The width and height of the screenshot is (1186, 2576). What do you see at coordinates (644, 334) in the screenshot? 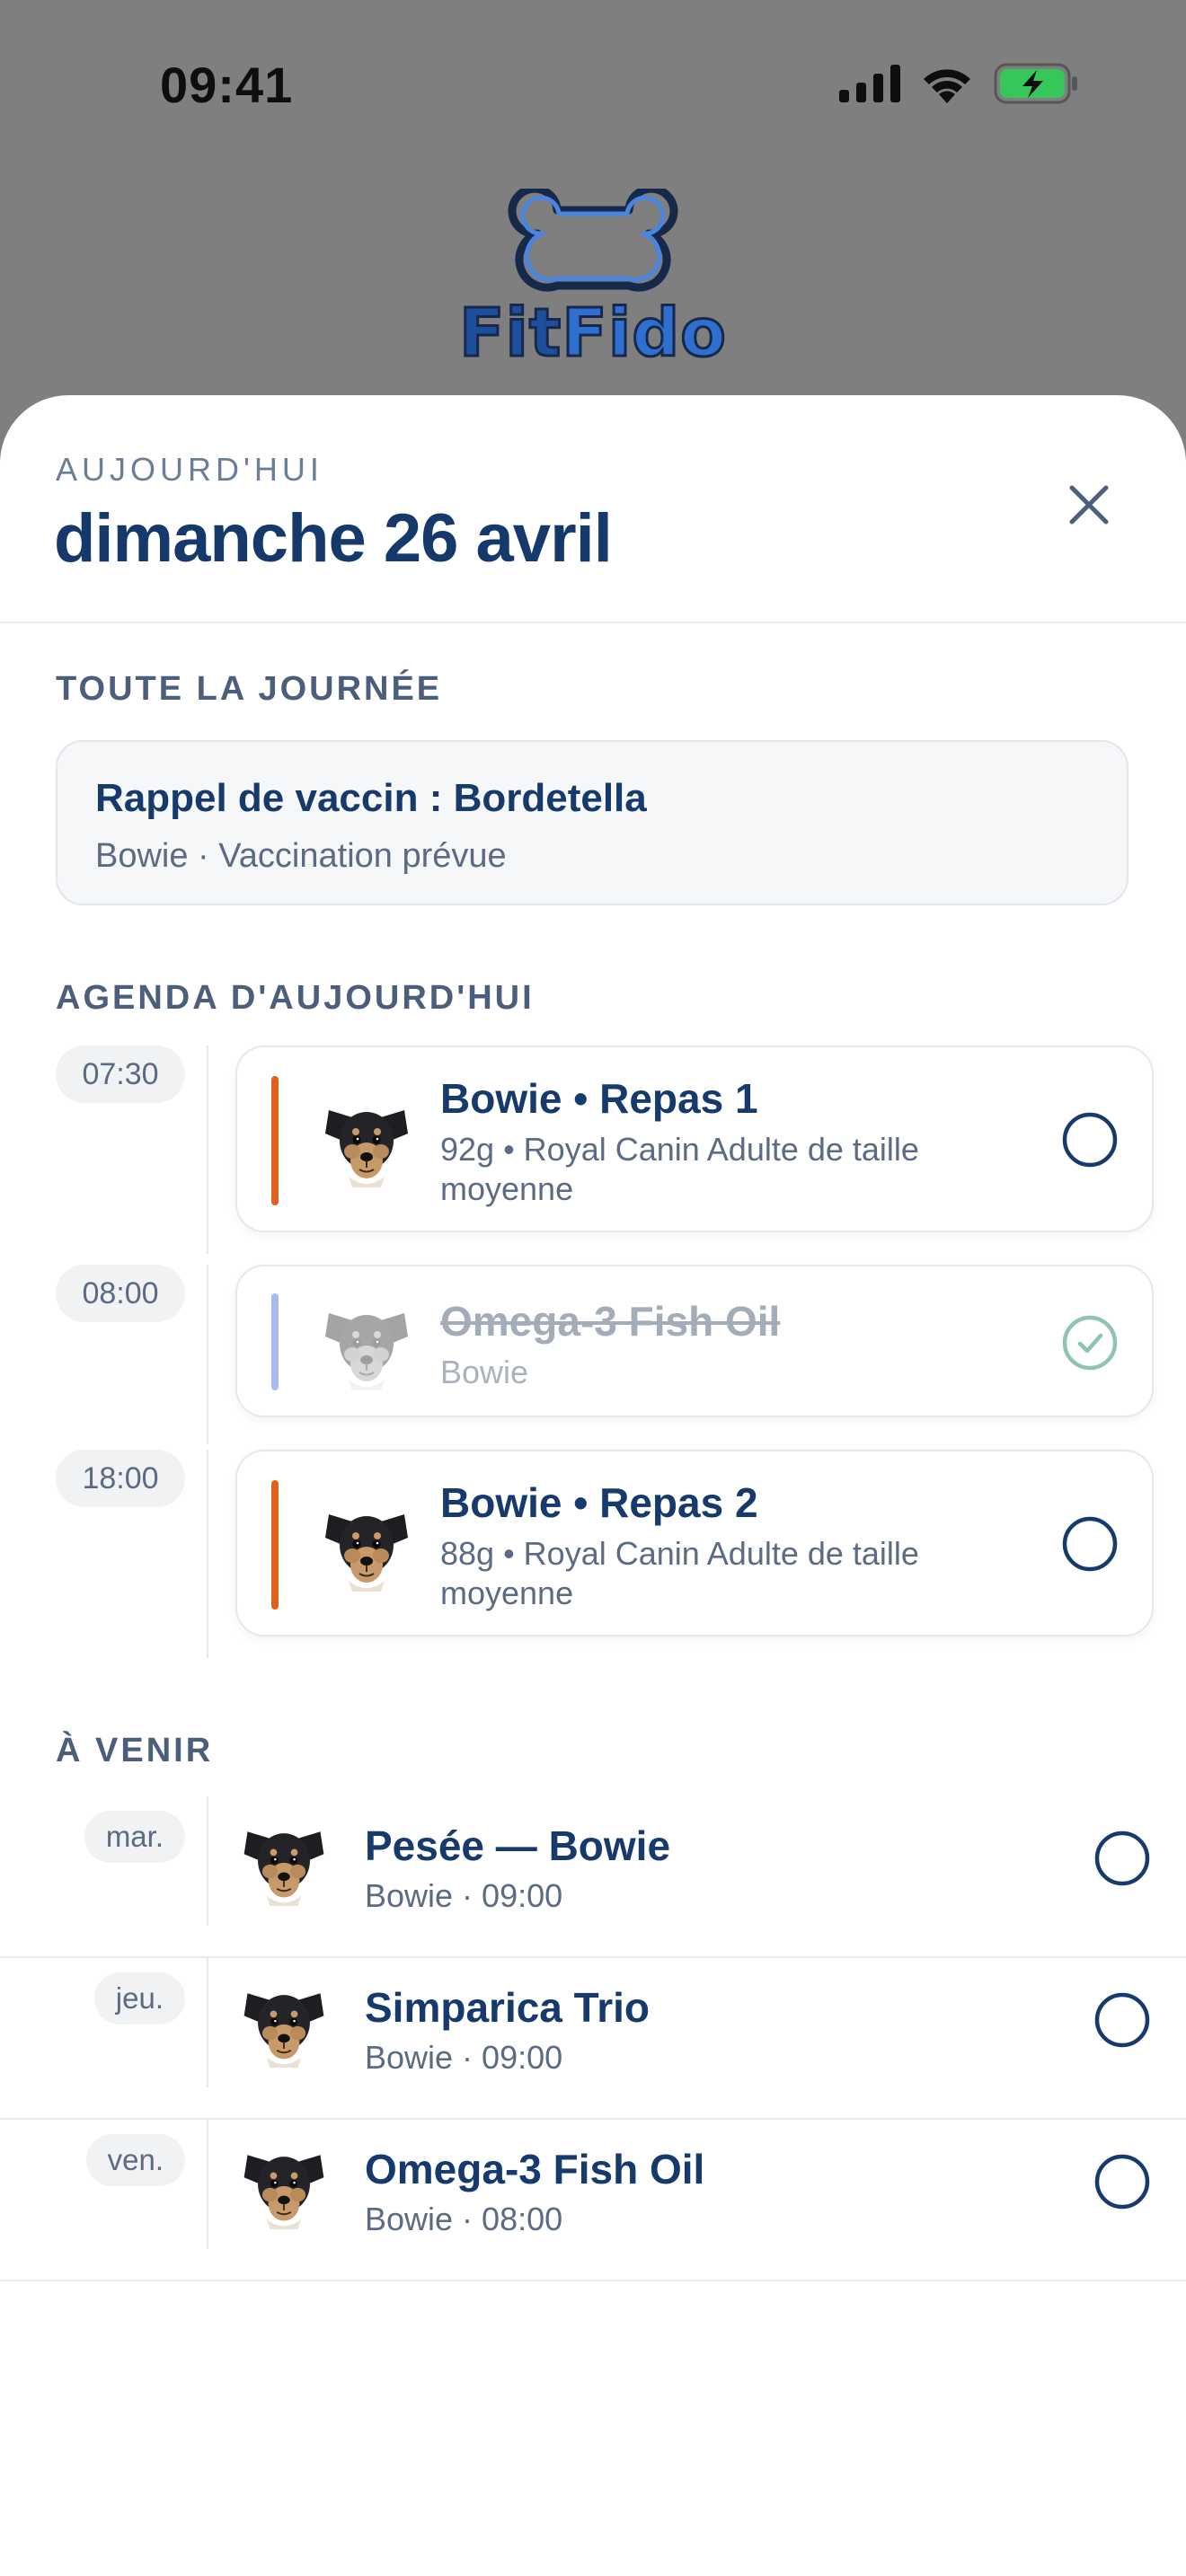
I see `logo-fido: Fido` at bounding box center [644, 334].